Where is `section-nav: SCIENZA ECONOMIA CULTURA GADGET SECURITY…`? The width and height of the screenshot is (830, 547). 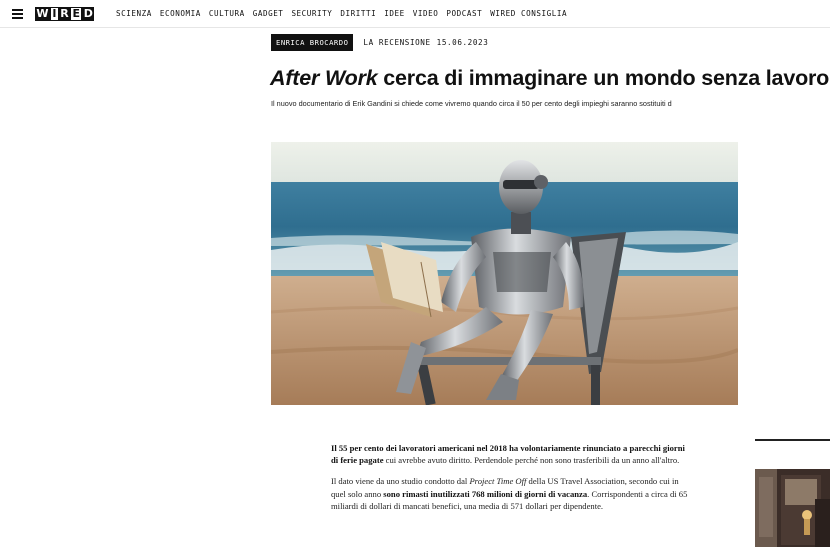
section-nav: SCIENZA ECONOMIA CULTURA GADGET SECURITY… is located at coordinates (341, 13).